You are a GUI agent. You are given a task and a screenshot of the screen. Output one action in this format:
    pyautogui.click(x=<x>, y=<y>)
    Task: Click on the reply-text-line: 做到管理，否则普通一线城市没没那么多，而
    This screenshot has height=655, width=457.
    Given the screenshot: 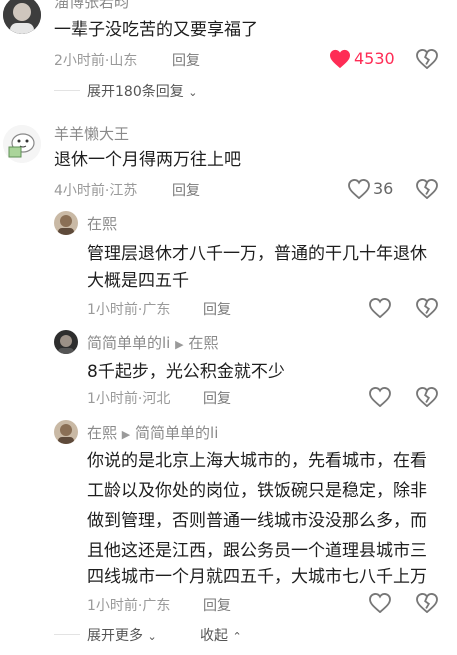 What is the action you would take?
    pyautogui.click(x=257, y=521)
    